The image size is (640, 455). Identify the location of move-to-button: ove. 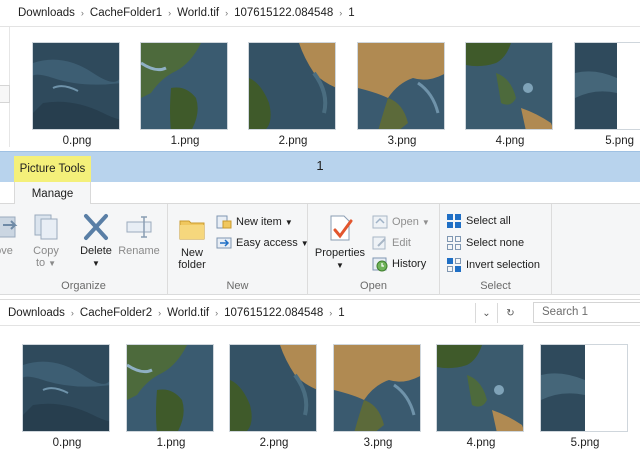
(11, 235).